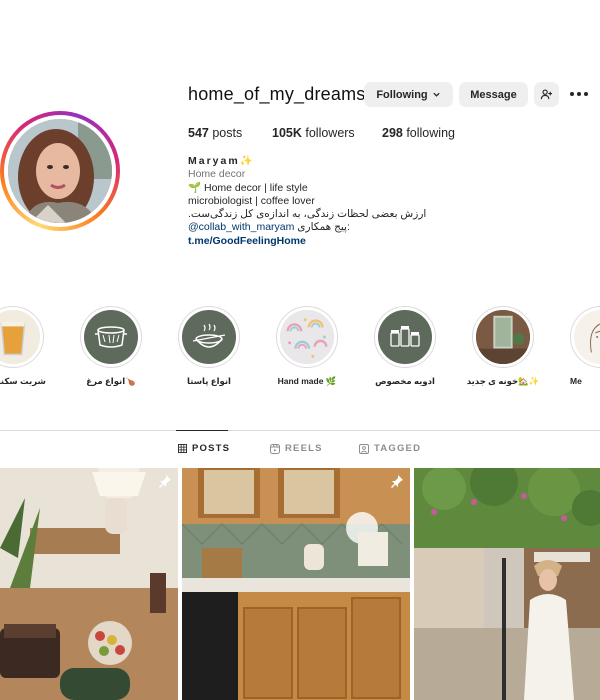 This screenshot has height=700, width=600. Describe the element at coordinates (405, 381) in the screenshot. I see `highlight-label: ادویه مخصوص` at that location.